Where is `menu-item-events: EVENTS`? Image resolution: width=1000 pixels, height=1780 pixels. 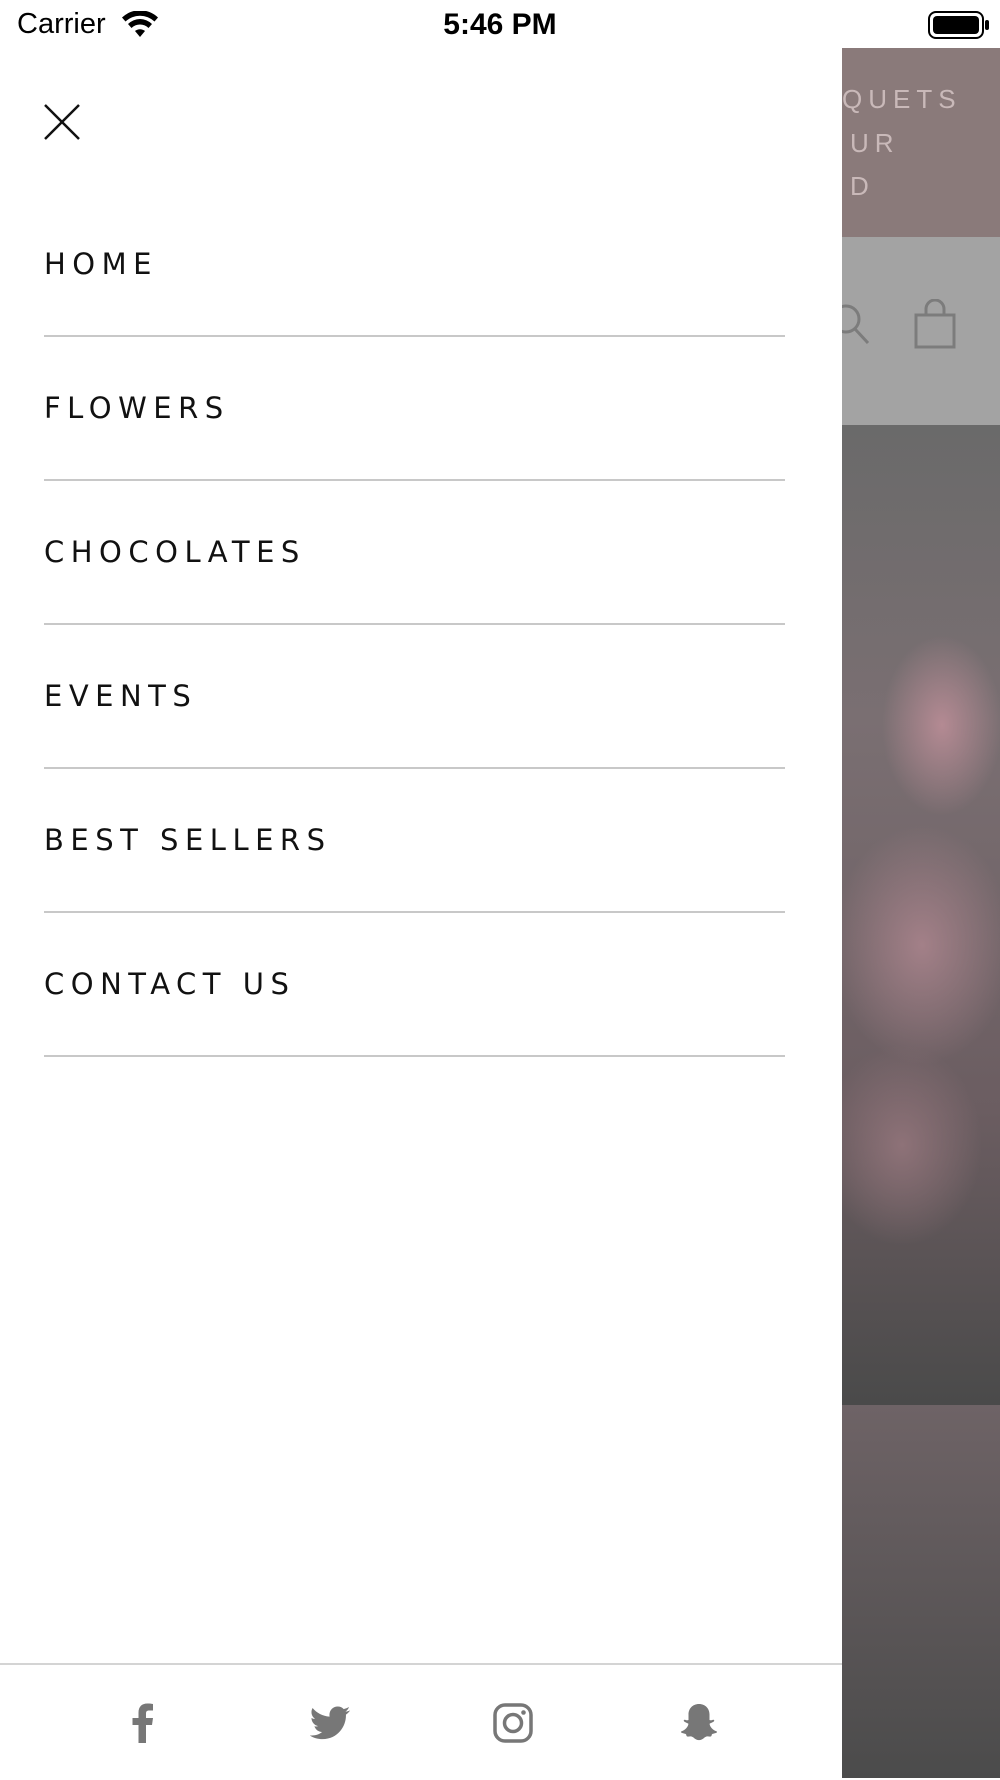 menu-item-events: EVENTS is located at coordinates (414, 697).